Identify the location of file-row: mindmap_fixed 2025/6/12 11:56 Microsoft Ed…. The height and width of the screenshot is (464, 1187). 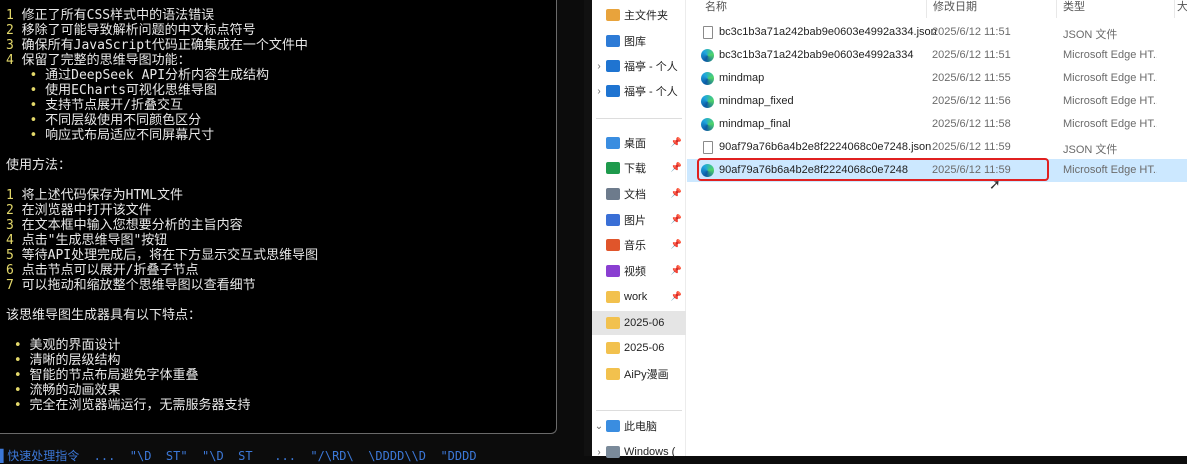
(937, 101).